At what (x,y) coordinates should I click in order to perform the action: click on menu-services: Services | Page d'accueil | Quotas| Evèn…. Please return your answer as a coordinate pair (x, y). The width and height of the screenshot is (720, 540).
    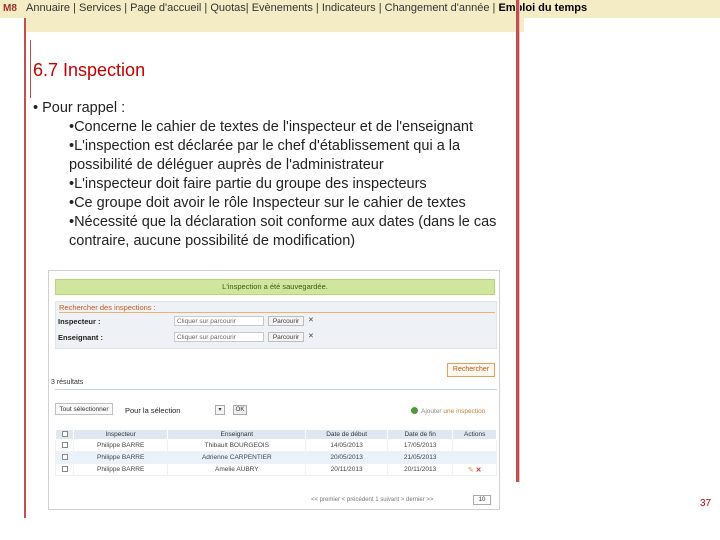
    Looking at the image, I should click on (230, 8).